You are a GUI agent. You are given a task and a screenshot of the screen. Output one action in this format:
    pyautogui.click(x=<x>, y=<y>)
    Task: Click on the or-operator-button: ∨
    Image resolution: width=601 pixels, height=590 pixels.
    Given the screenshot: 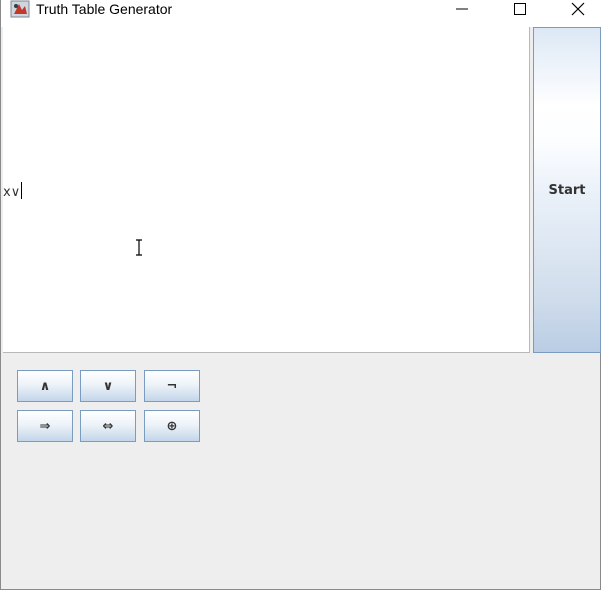 What is the action you would take?
    pyautogui.click(x=108, y=386)
    